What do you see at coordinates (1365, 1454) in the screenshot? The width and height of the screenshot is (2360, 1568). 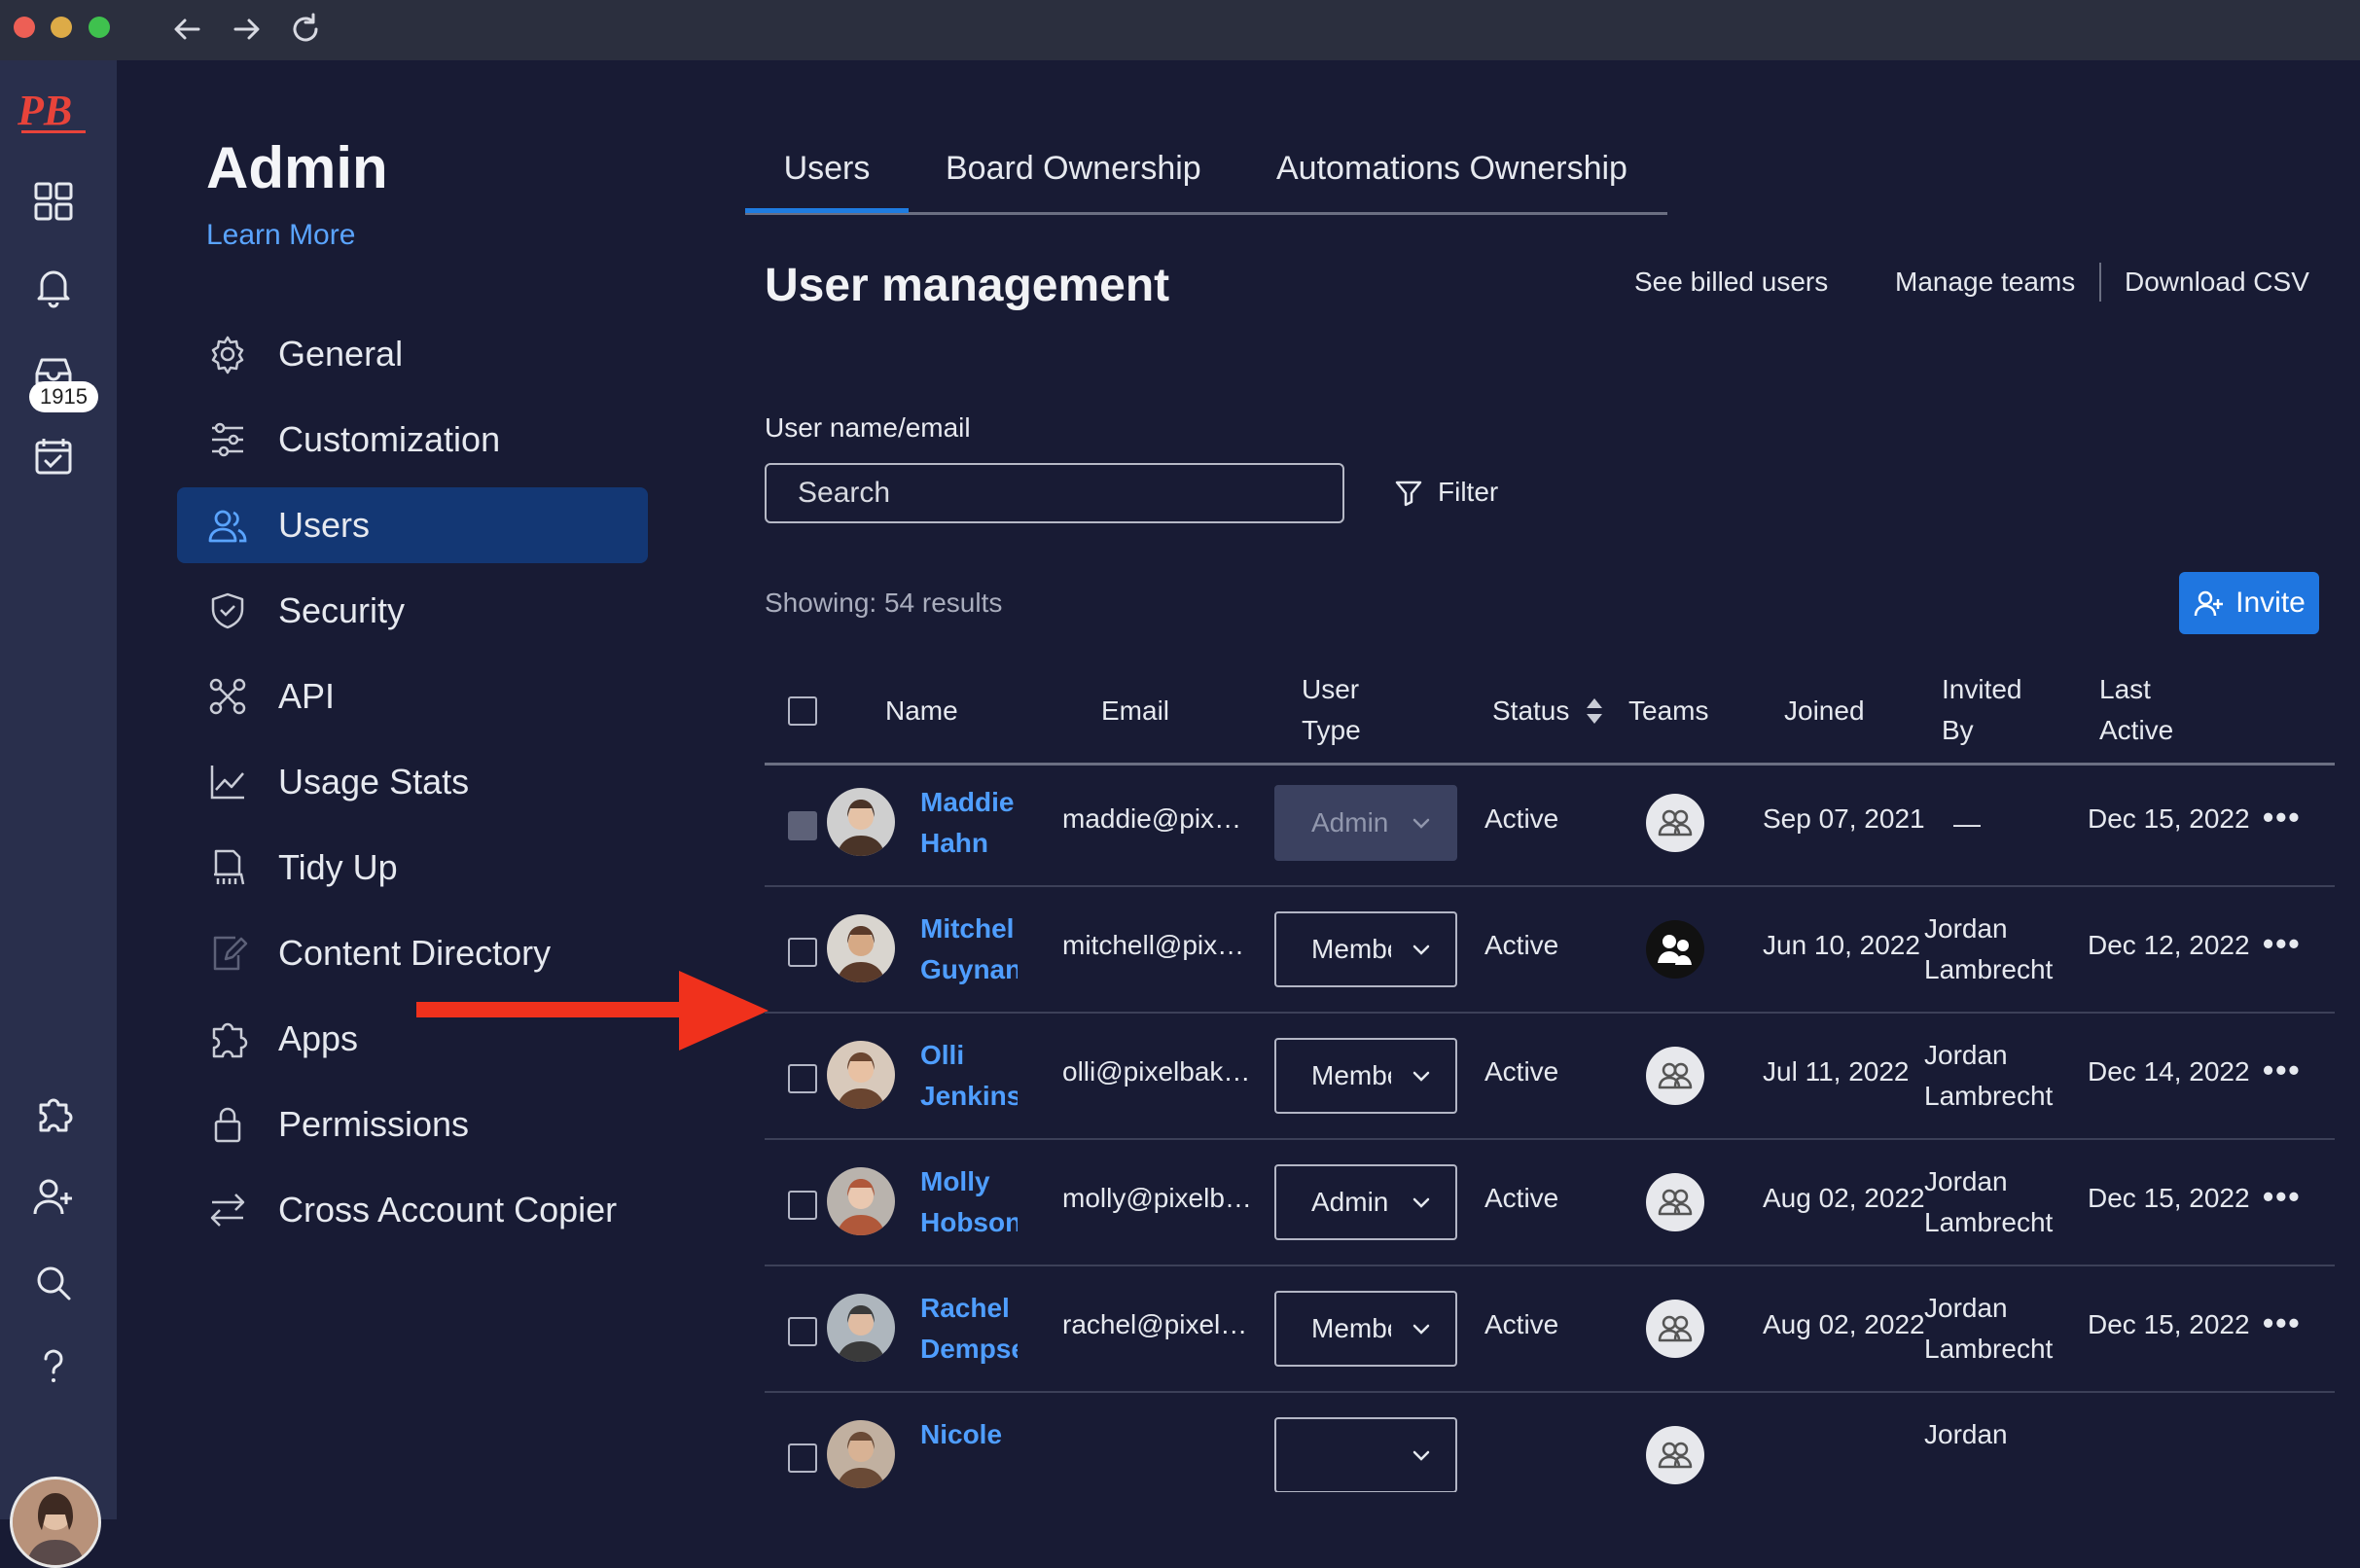 I see `user-type-dropdown` at bounding box center [1365, 1454].